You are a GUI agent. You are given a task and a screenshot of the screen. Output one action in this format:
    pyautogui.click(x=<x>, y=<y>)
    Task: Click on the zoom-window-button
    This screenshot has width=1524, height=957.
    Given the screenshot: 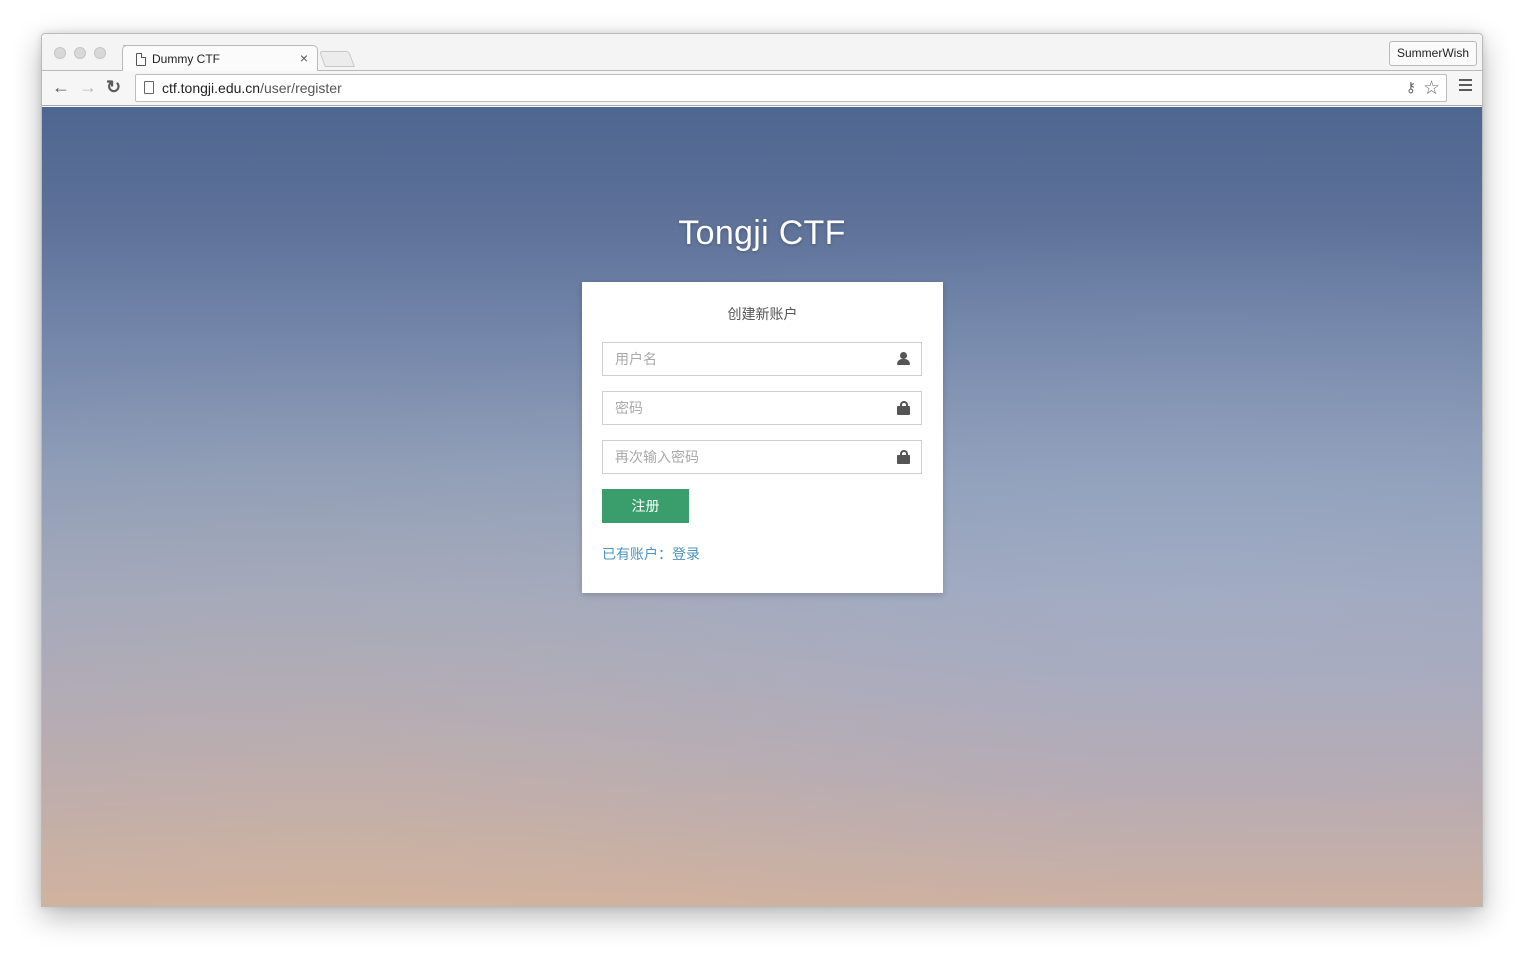 What is the action you would take?
    pyautogui.click(x=100, y=53)
    